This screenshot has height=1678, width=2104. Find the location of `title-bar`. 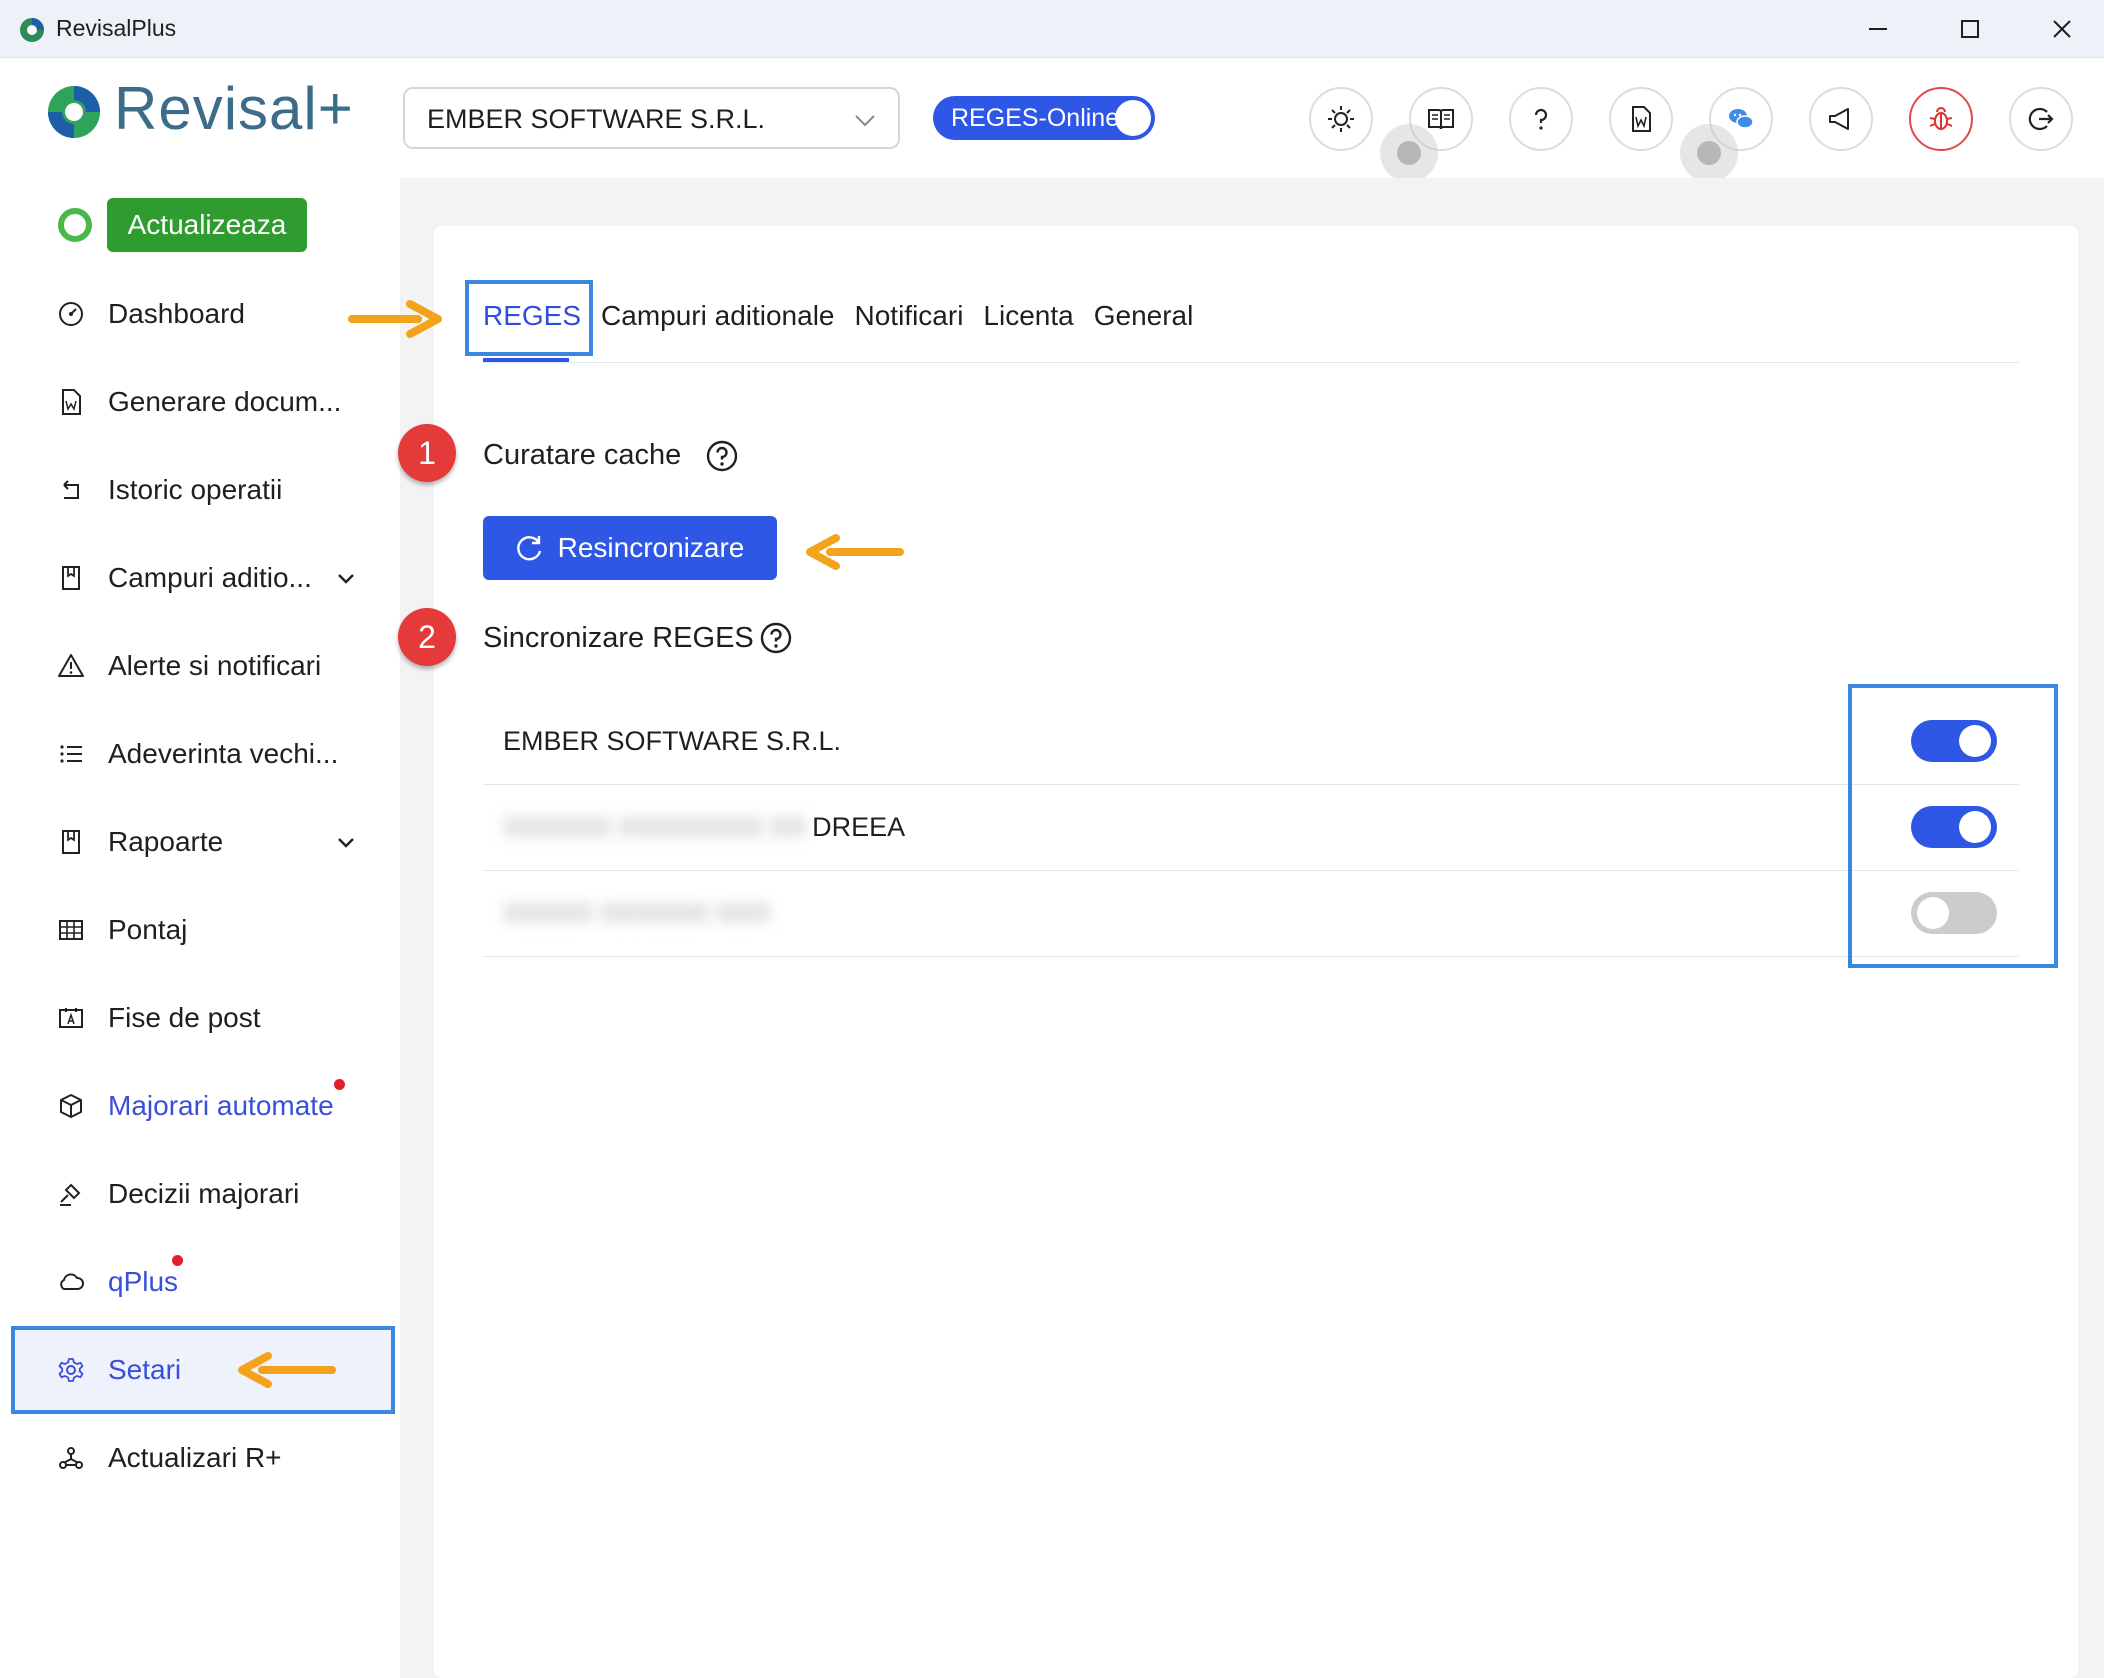

title-bar is located at coordinates (1052, 29).